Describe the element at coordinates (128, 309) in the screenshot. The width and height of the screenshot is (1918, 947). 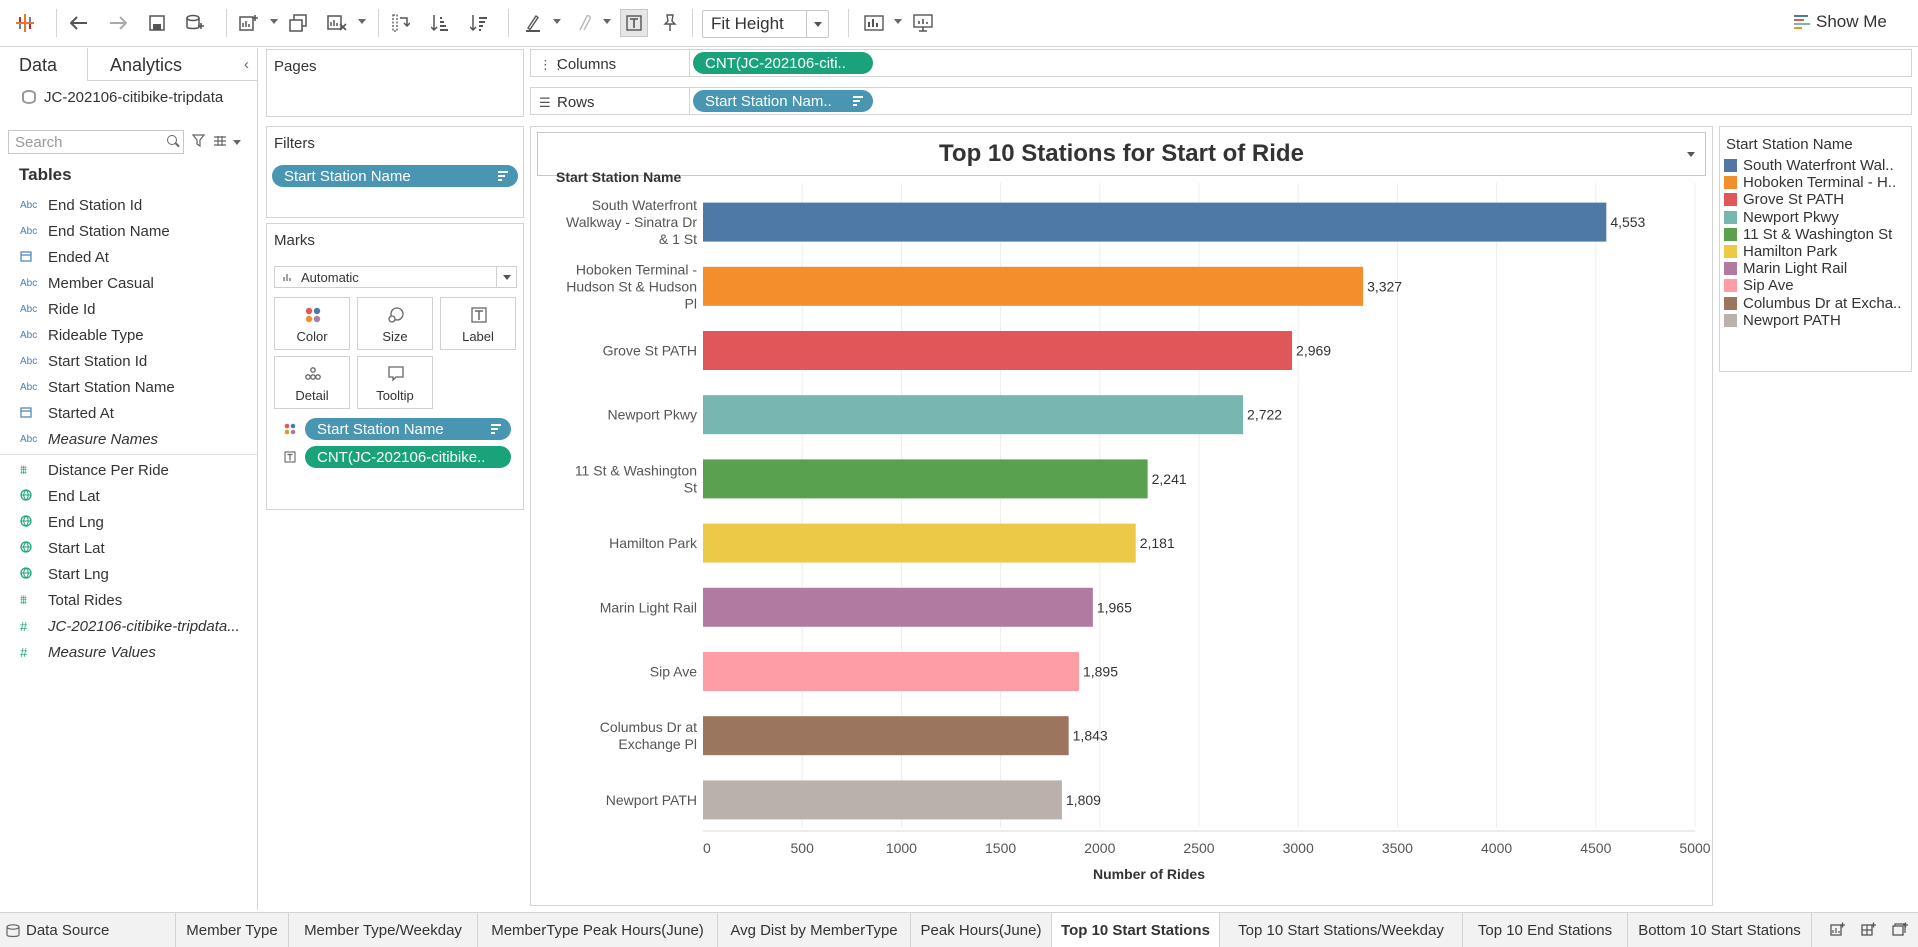
I see `field-item: Abc Ride Id` at that location.